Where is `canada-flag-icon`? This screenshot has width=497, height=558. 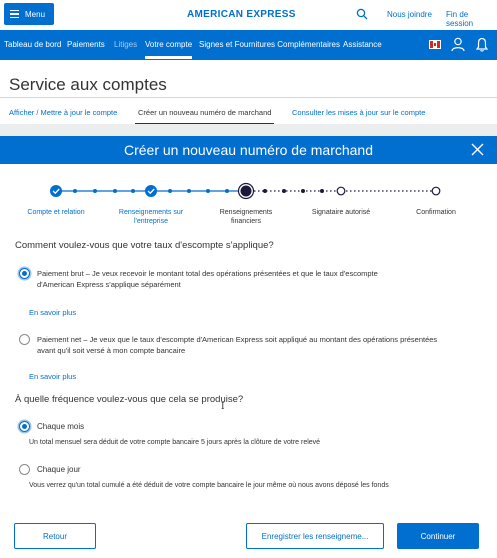
canada-flag-icon is located at coordinates (435, 44).